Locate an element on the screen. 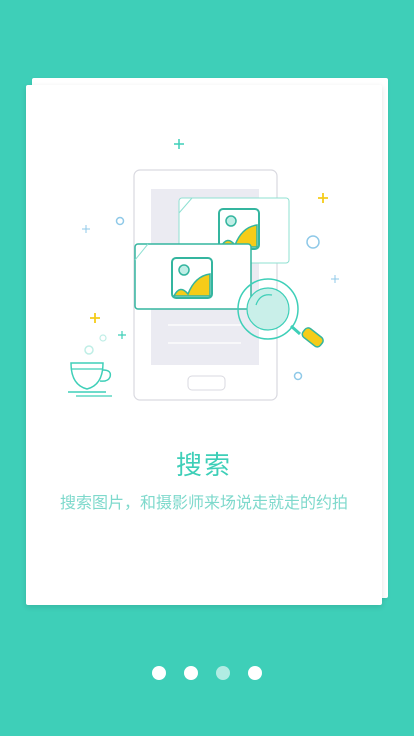 The height and width of the screenshot is (736, 414). tea-cup-icon is located at coordinates (90, 365).